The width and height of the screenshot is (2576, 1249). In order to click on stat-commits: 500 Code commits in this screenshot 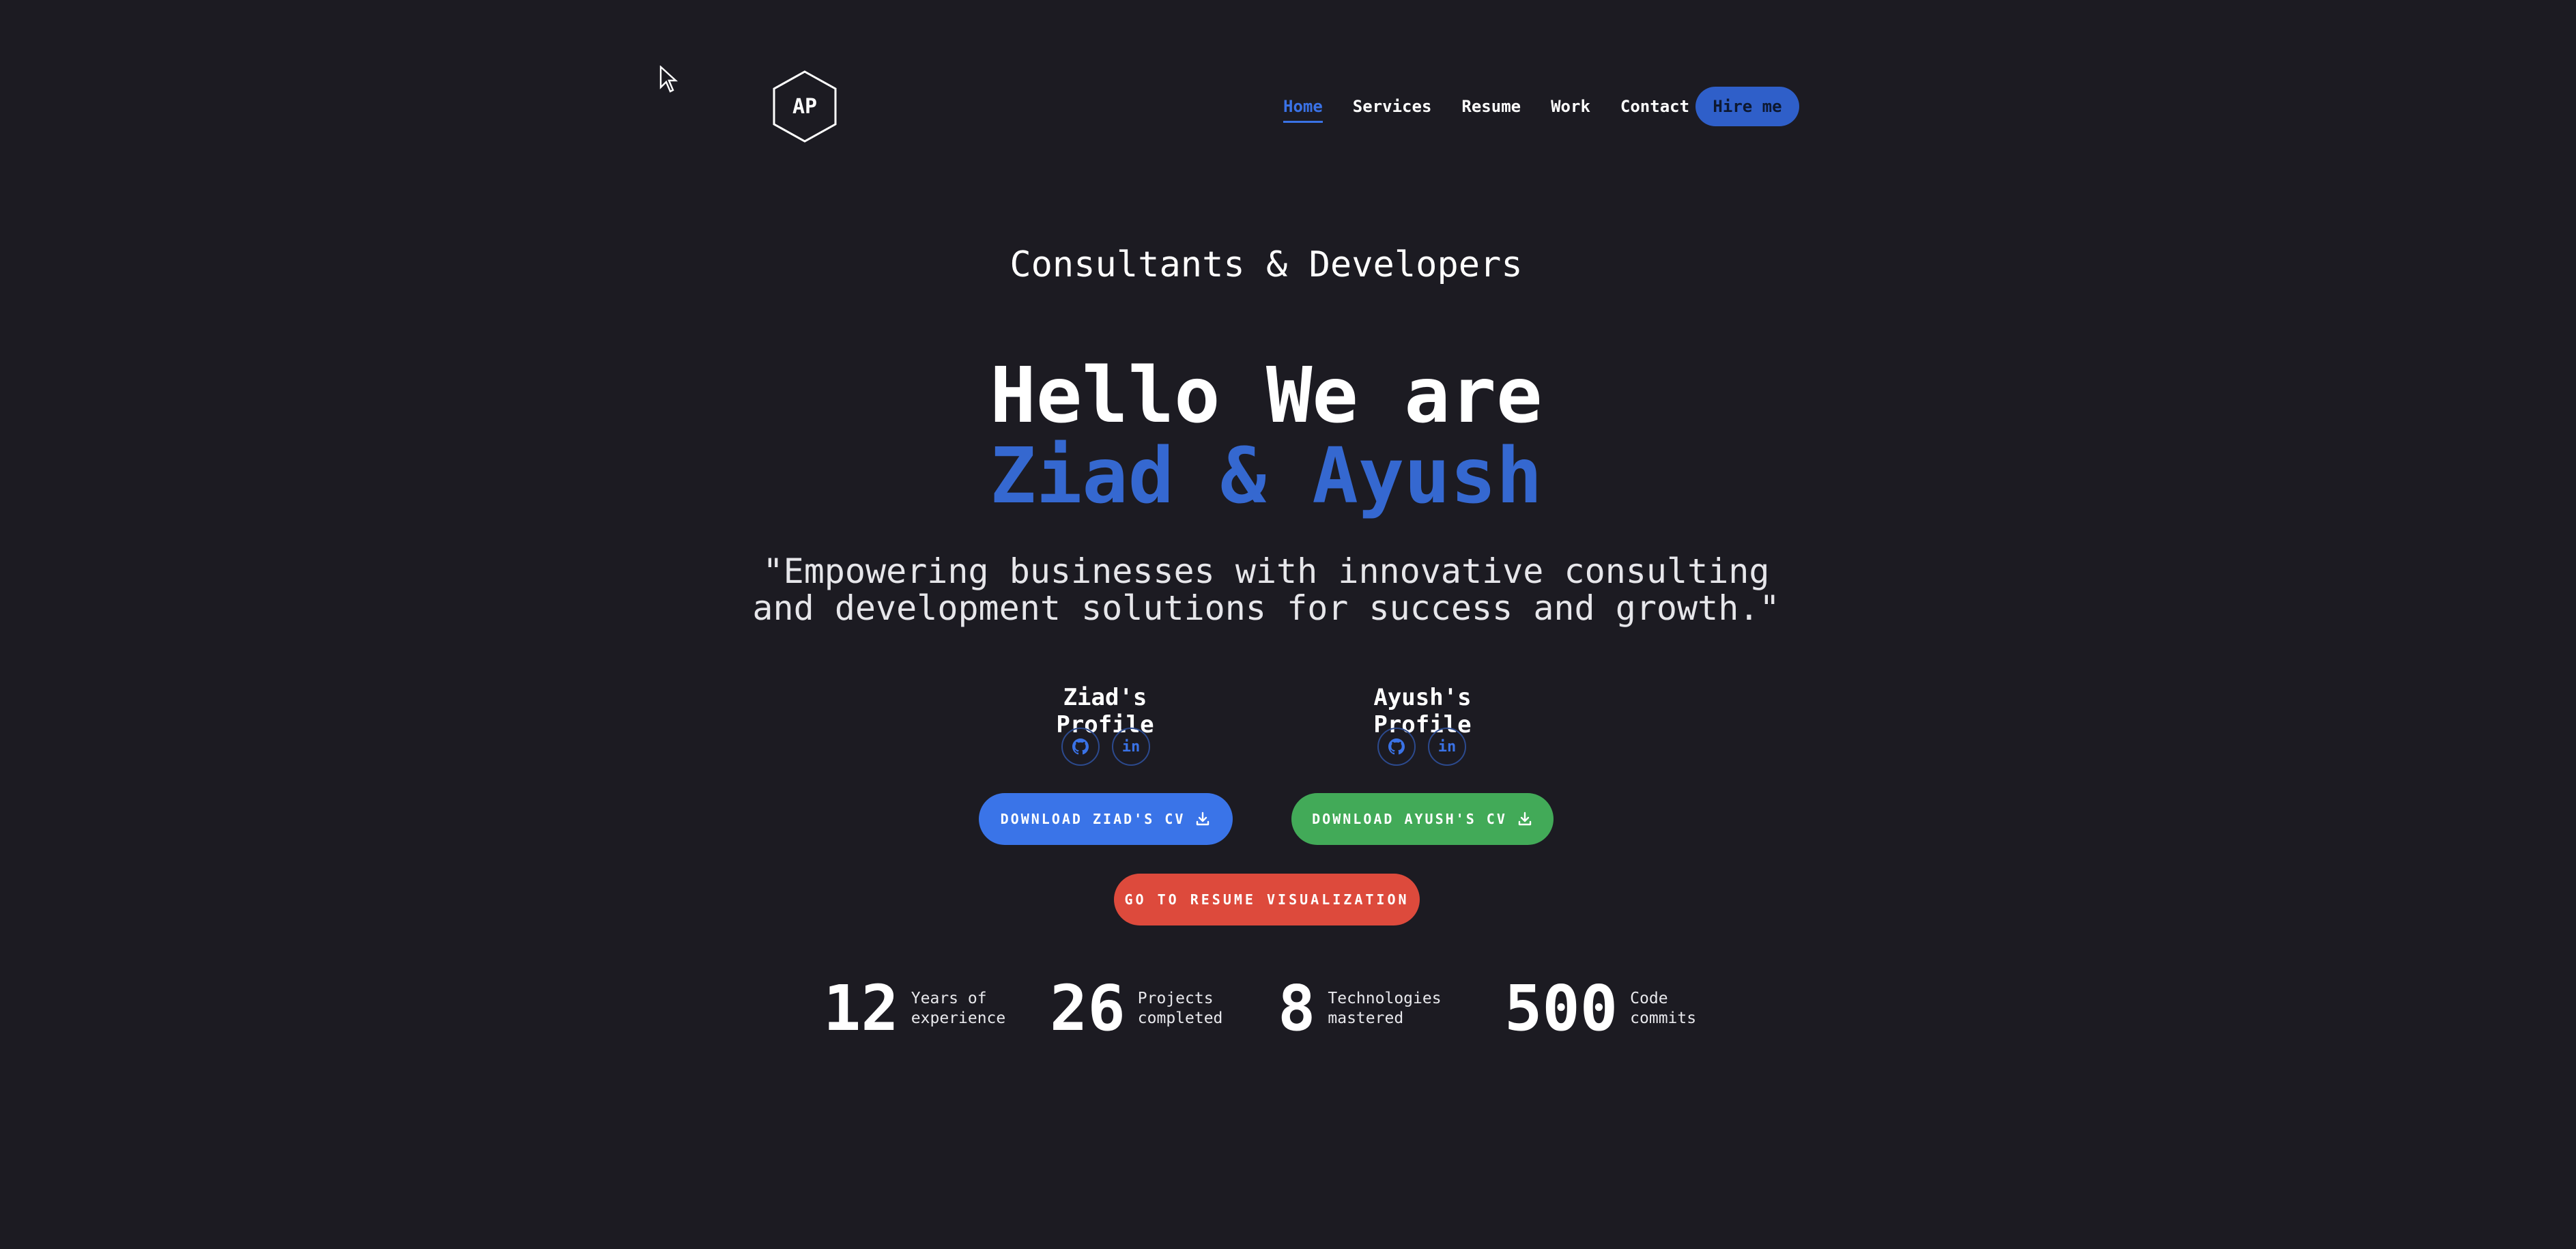, I will do `click(1625, 1009)`.